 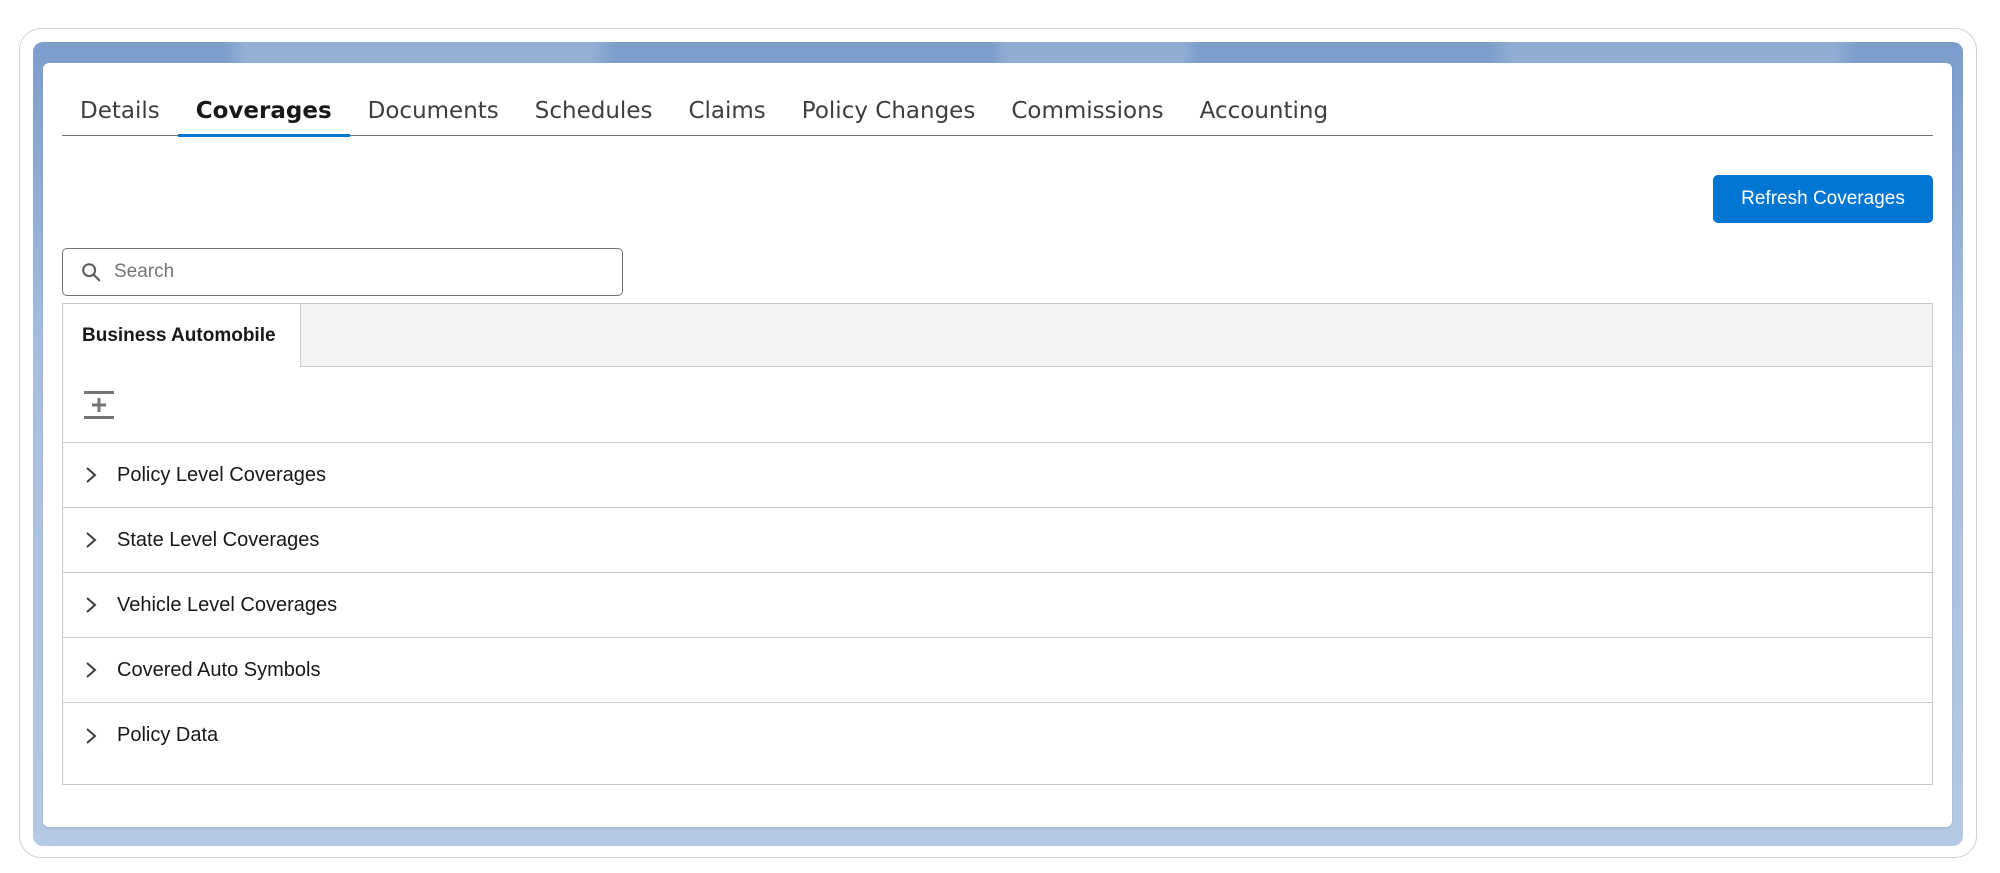 I want to click on tab-schedules: Schedules, so click(x=594, y=111).